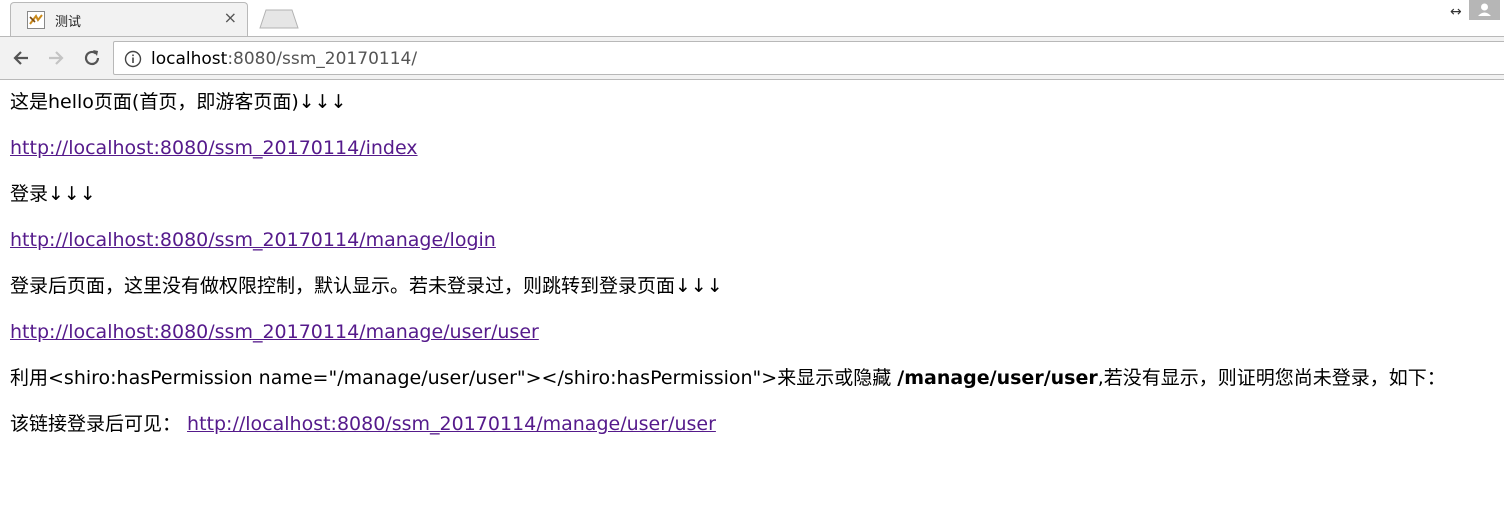 The height and width of the screenshot is (527, 1504). Describe the element at coordinates (53, 194) in the screenshot. I see `login-text: 登录↓↓↓` at that location.